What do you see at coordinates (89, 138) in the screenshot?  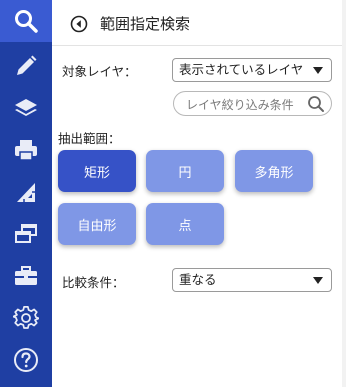 I see `extract-range-label: 抽出範囲：` at bounding box center [89, 138].